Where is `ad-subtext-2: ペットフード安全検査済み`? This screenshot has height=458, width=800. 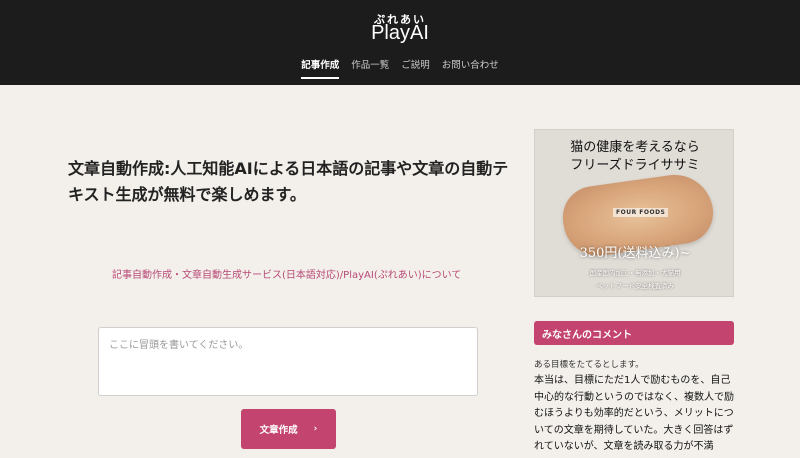
ad-subtext-2: ペットフード安全検査済み is located at coordinates (635, 286).